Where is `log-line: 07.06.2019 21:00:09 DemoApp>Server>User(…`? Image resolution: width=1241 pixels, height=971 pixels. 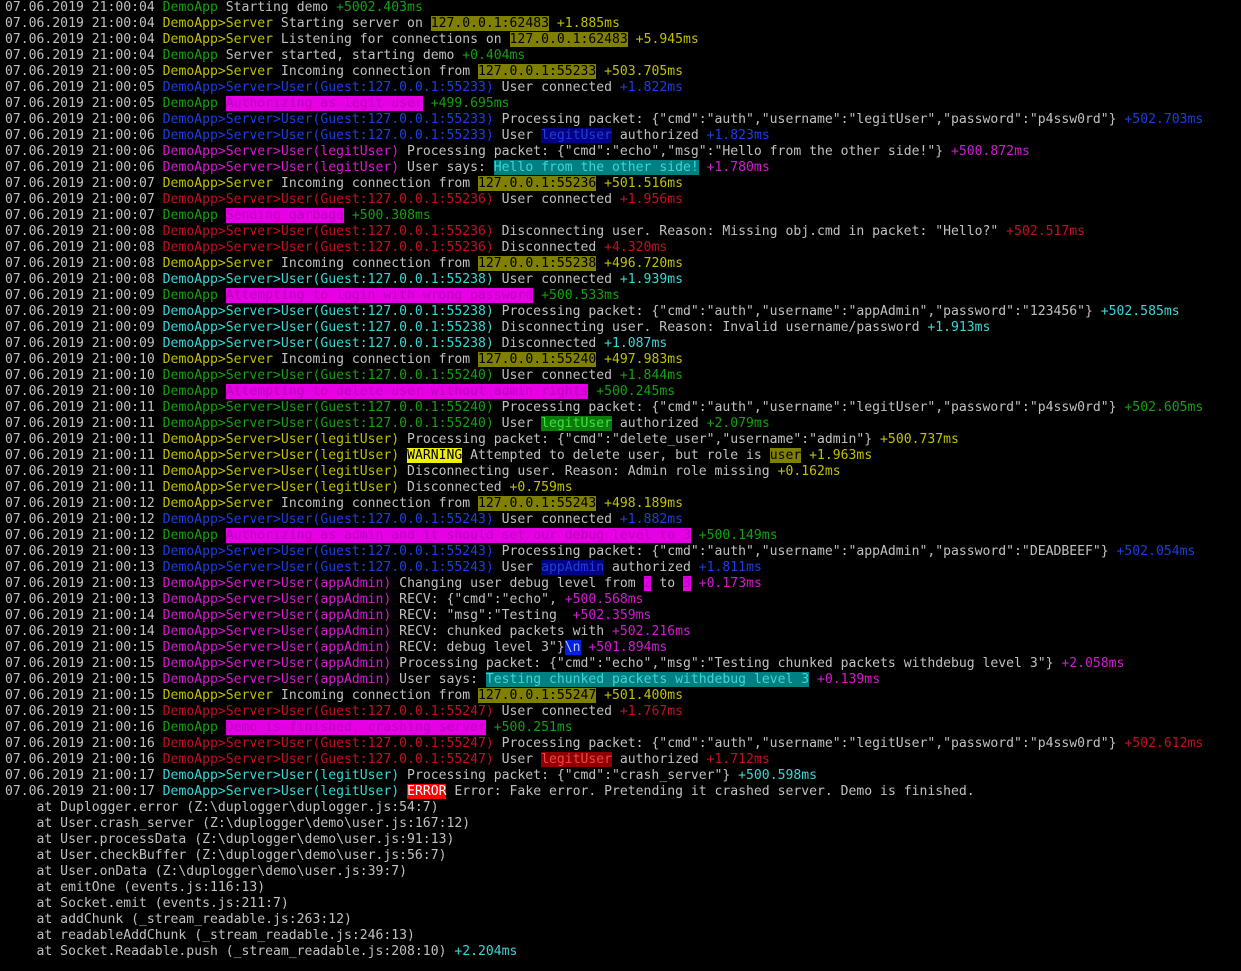
log-line: 07.06.2019 21:00:09 DemoApp>Server>User(… is located at coordinates (623, 344).